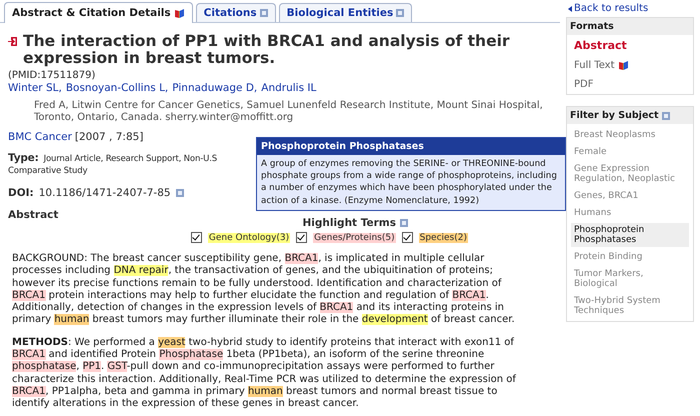 The height and width of the screenshot is (416, 700). Describe the element at coordinates (21, 193) in the screenshot. I see `doi-label: DOI:` at that location.